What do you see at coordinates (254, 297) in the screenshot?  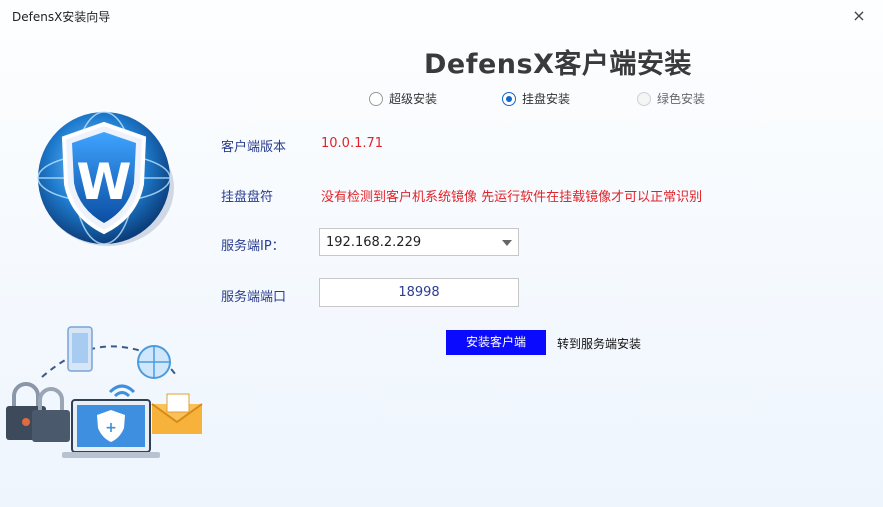 I see `server-port-label: 服务端端口` at bounding box center [254, 297].